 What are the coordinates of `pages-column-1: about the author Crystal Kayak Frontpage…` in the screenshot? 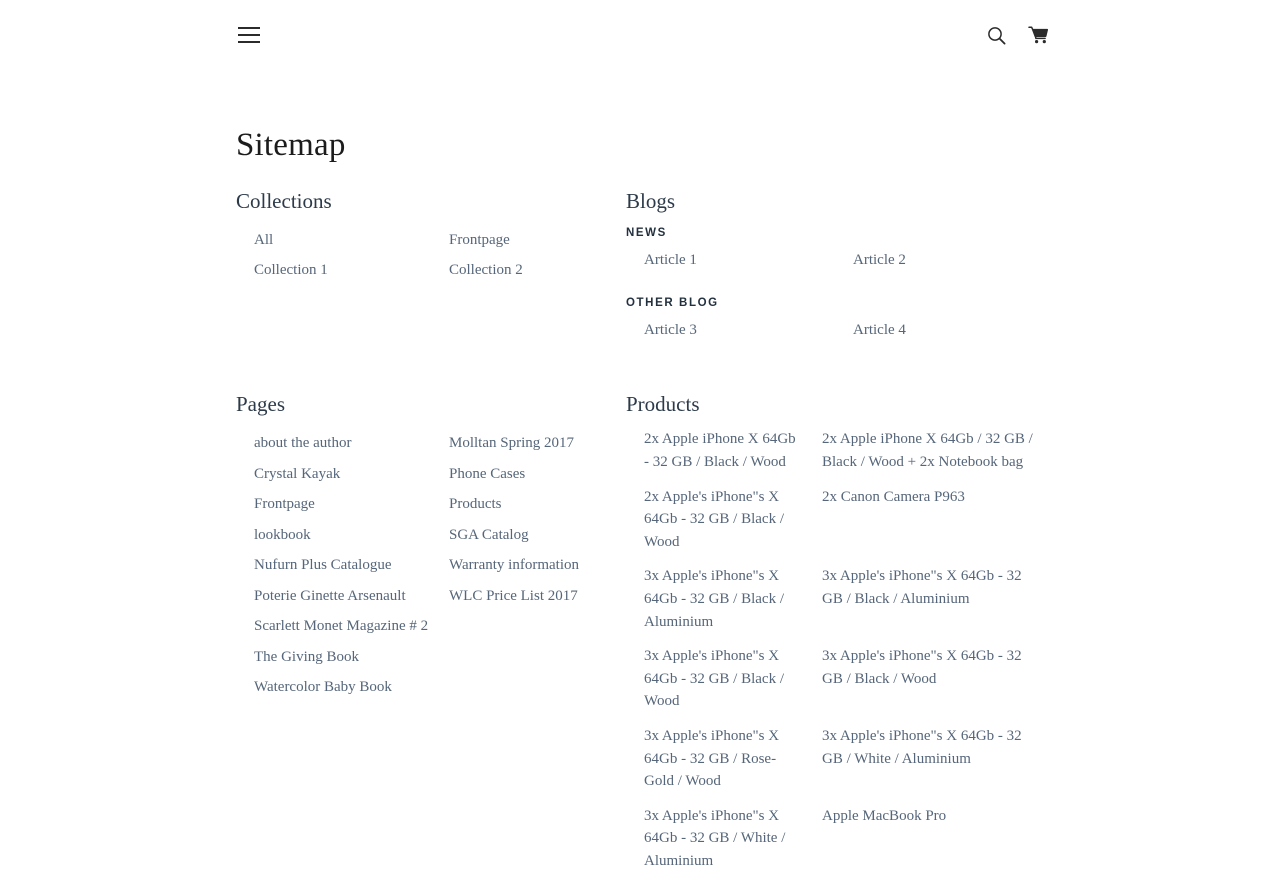 It's located at (333, 565).